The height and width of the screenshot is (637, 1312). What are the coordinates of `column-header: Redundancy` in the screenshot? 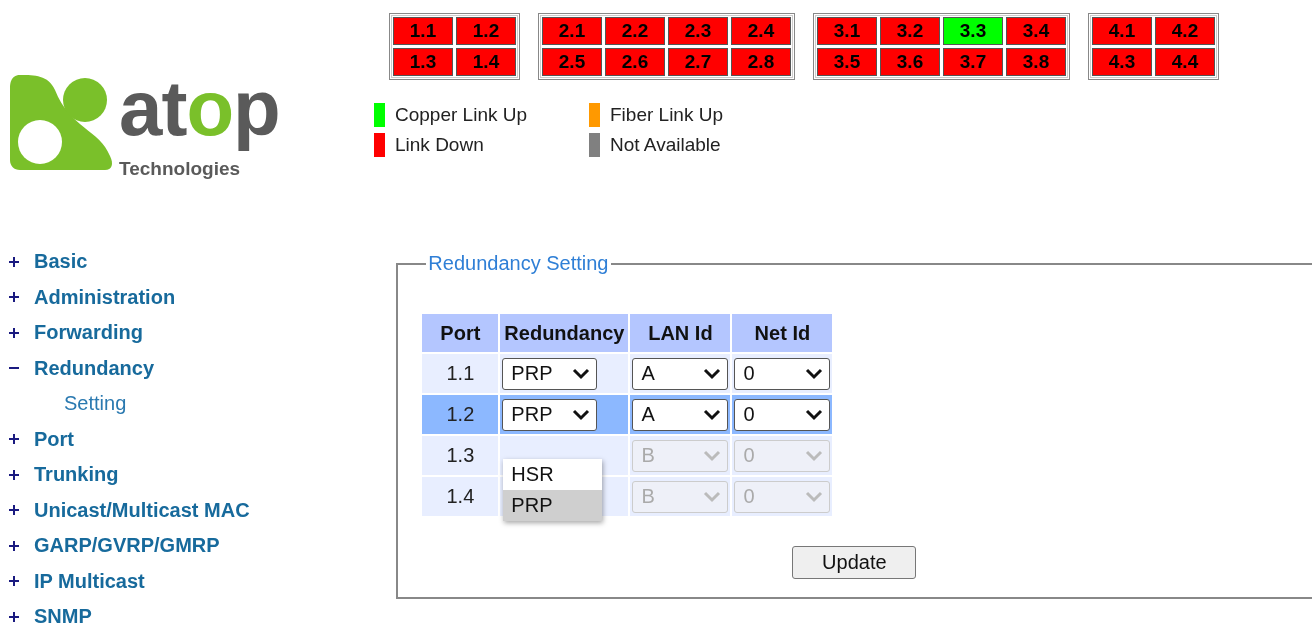 It's located at (564, 333).